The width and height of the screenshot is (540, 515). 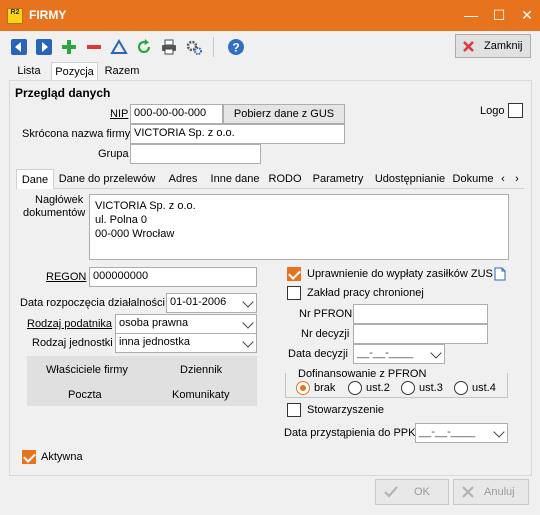 What do you see at coordinates (48, 15) in the screenshot?
I see `window-title: FIRMY` at bounding box center [48, 15].